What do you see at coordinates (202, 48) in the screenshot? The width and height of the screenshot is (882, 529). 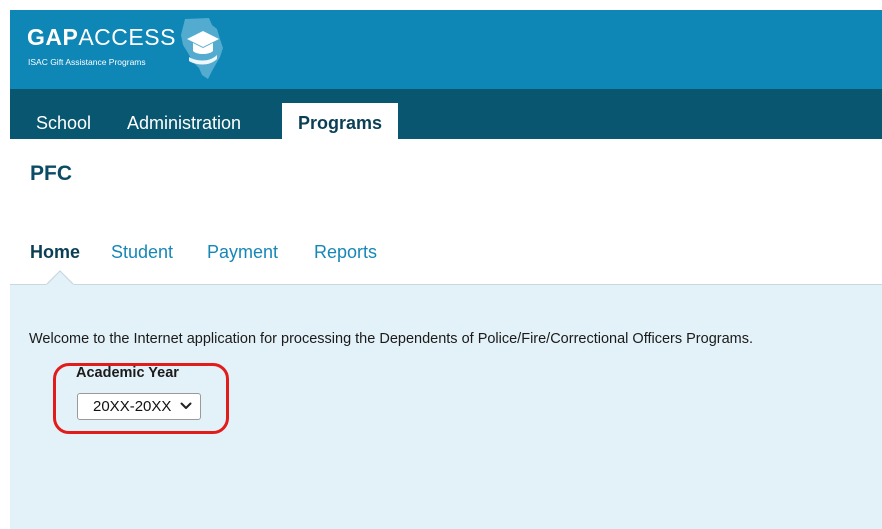 I see `illinois-state-cap-icon` at bounding box center [202, 48].